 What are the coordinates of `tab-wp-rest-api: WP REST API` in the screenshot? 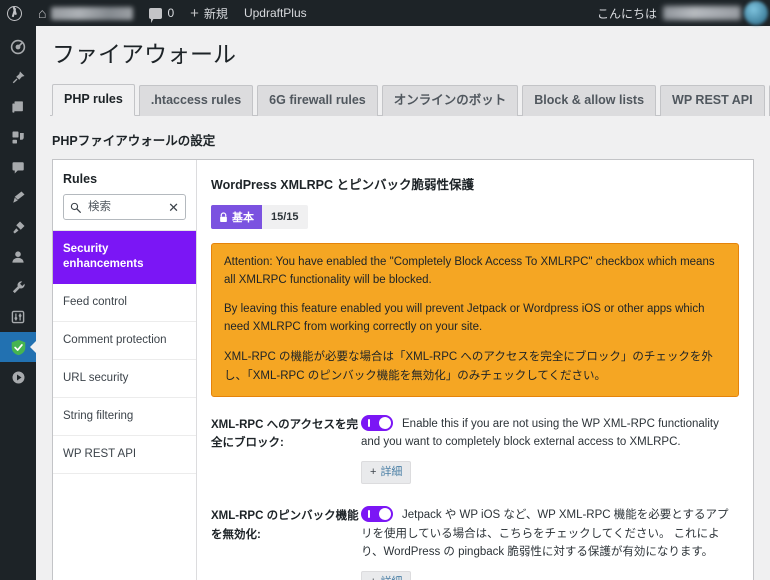 It's located at (712, 100).